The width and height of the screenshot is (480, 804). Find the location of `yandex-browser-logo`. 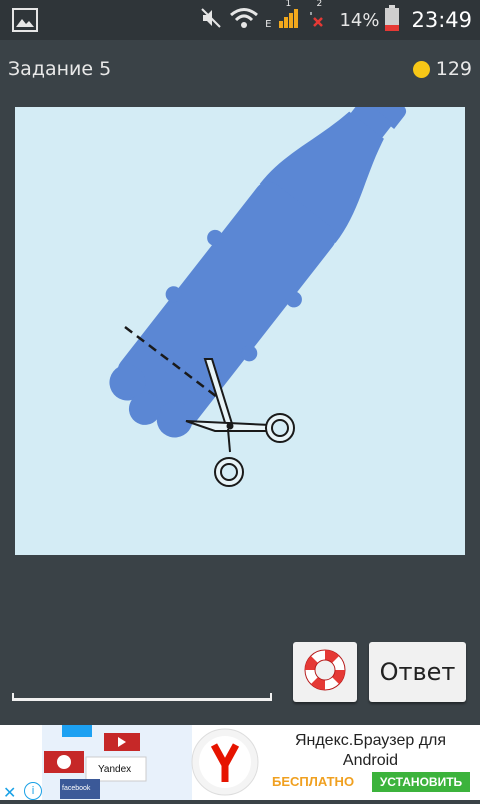

yandex-browser-logo is located at coordinates (225, 762).